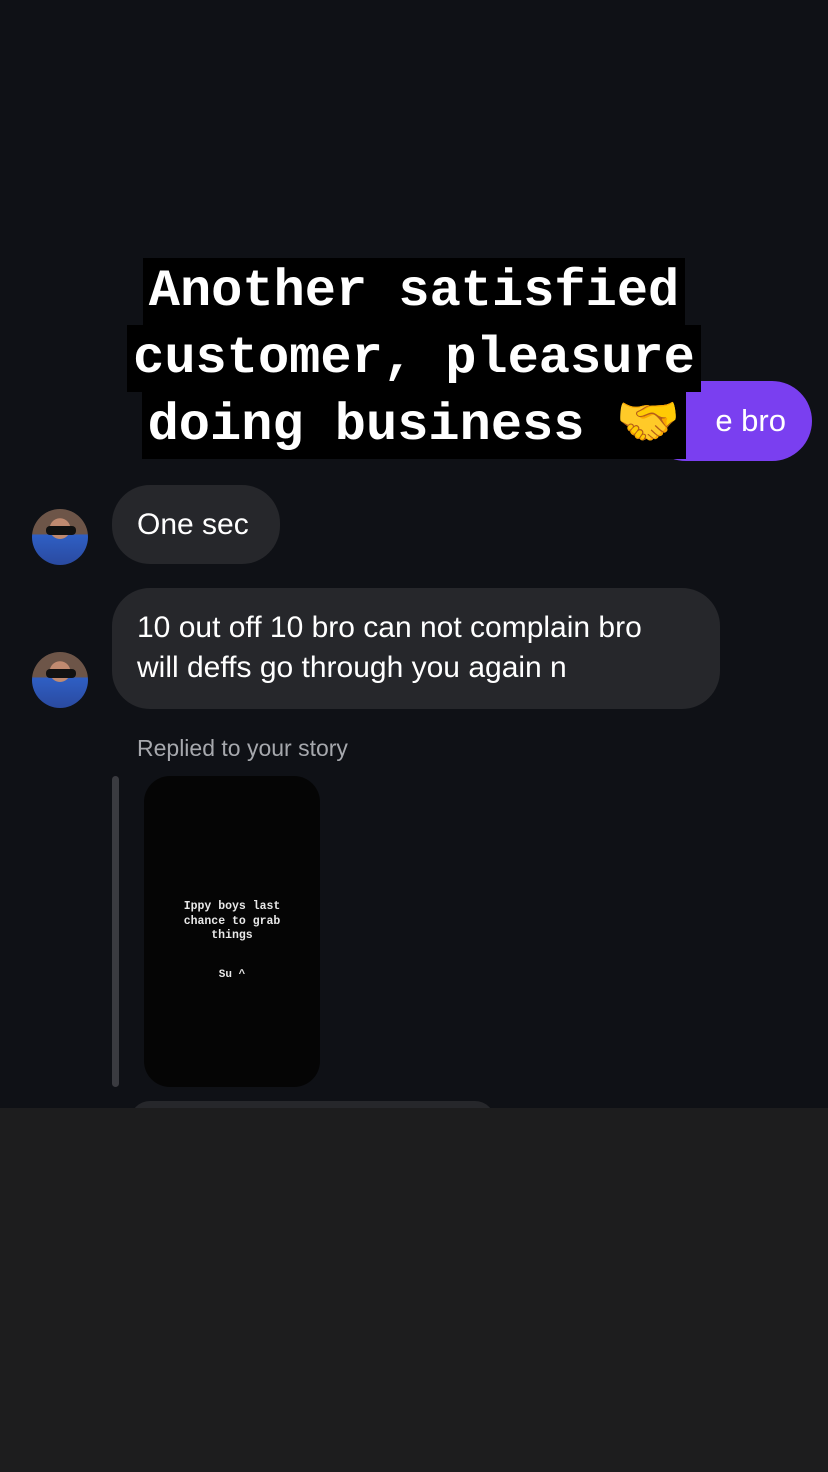 The image size is (828, 1472). I want to click on story-caption: Ippy boys last chance to grab things, so click(232, 922).